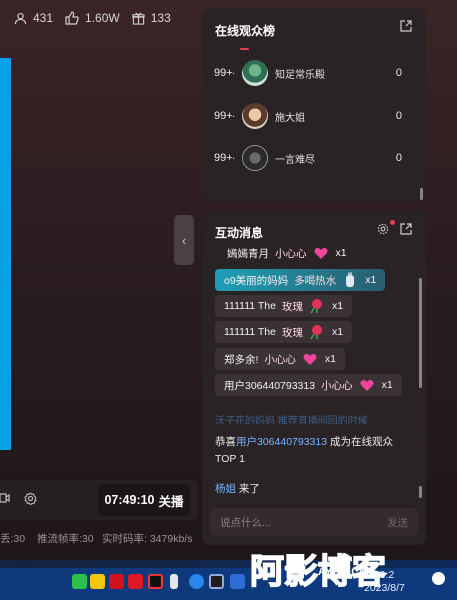  Describe the element at coordinates (5, 499) in the screenshot. I see `camera-icon` at that location.